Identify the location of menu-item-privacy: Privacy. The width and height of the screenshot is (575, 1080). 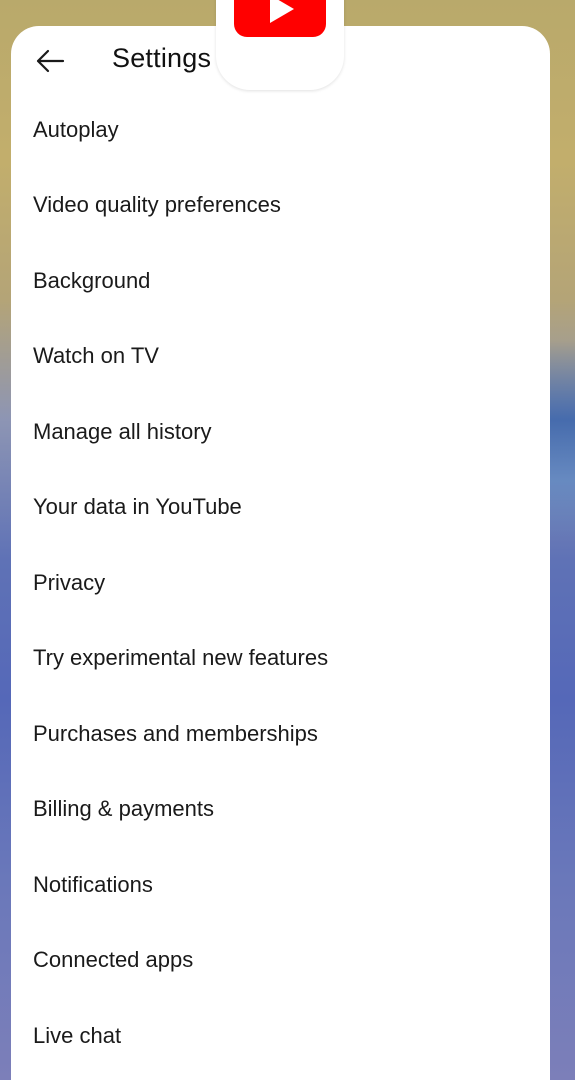
(280, 583).